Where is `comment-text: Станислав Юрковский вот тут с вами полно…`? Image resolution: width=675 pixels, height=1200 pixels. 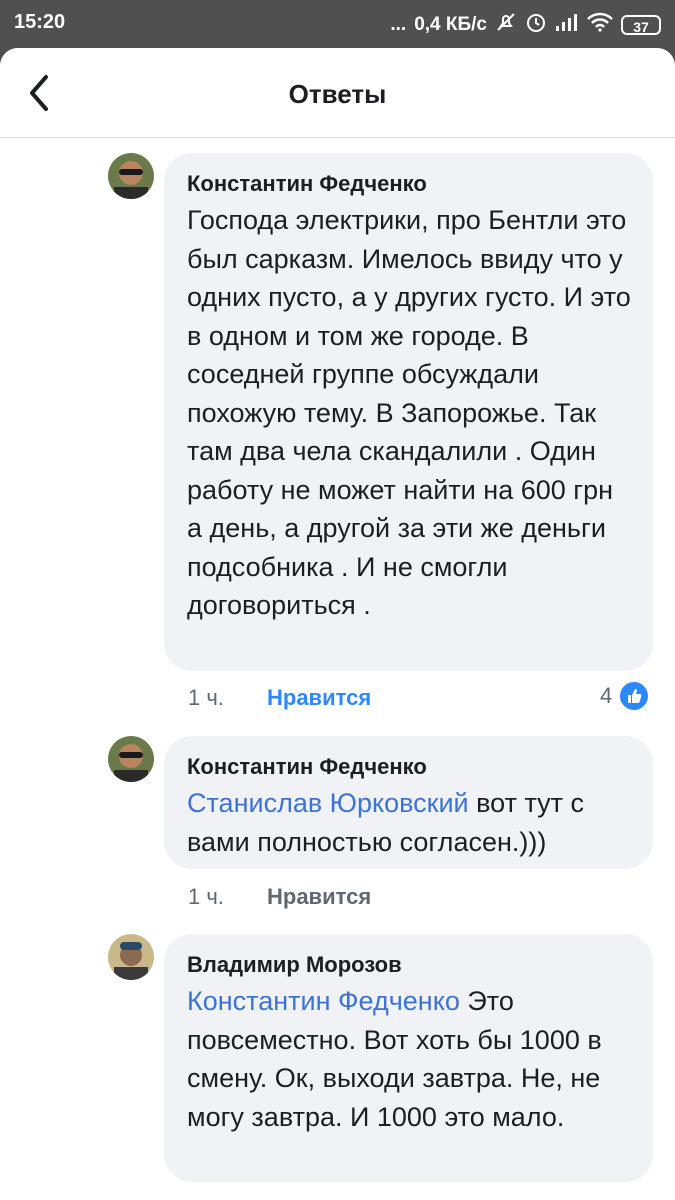
comment-text: Станислав Юрковский вот тут с вами полно… is located at coordinates (409, 822).